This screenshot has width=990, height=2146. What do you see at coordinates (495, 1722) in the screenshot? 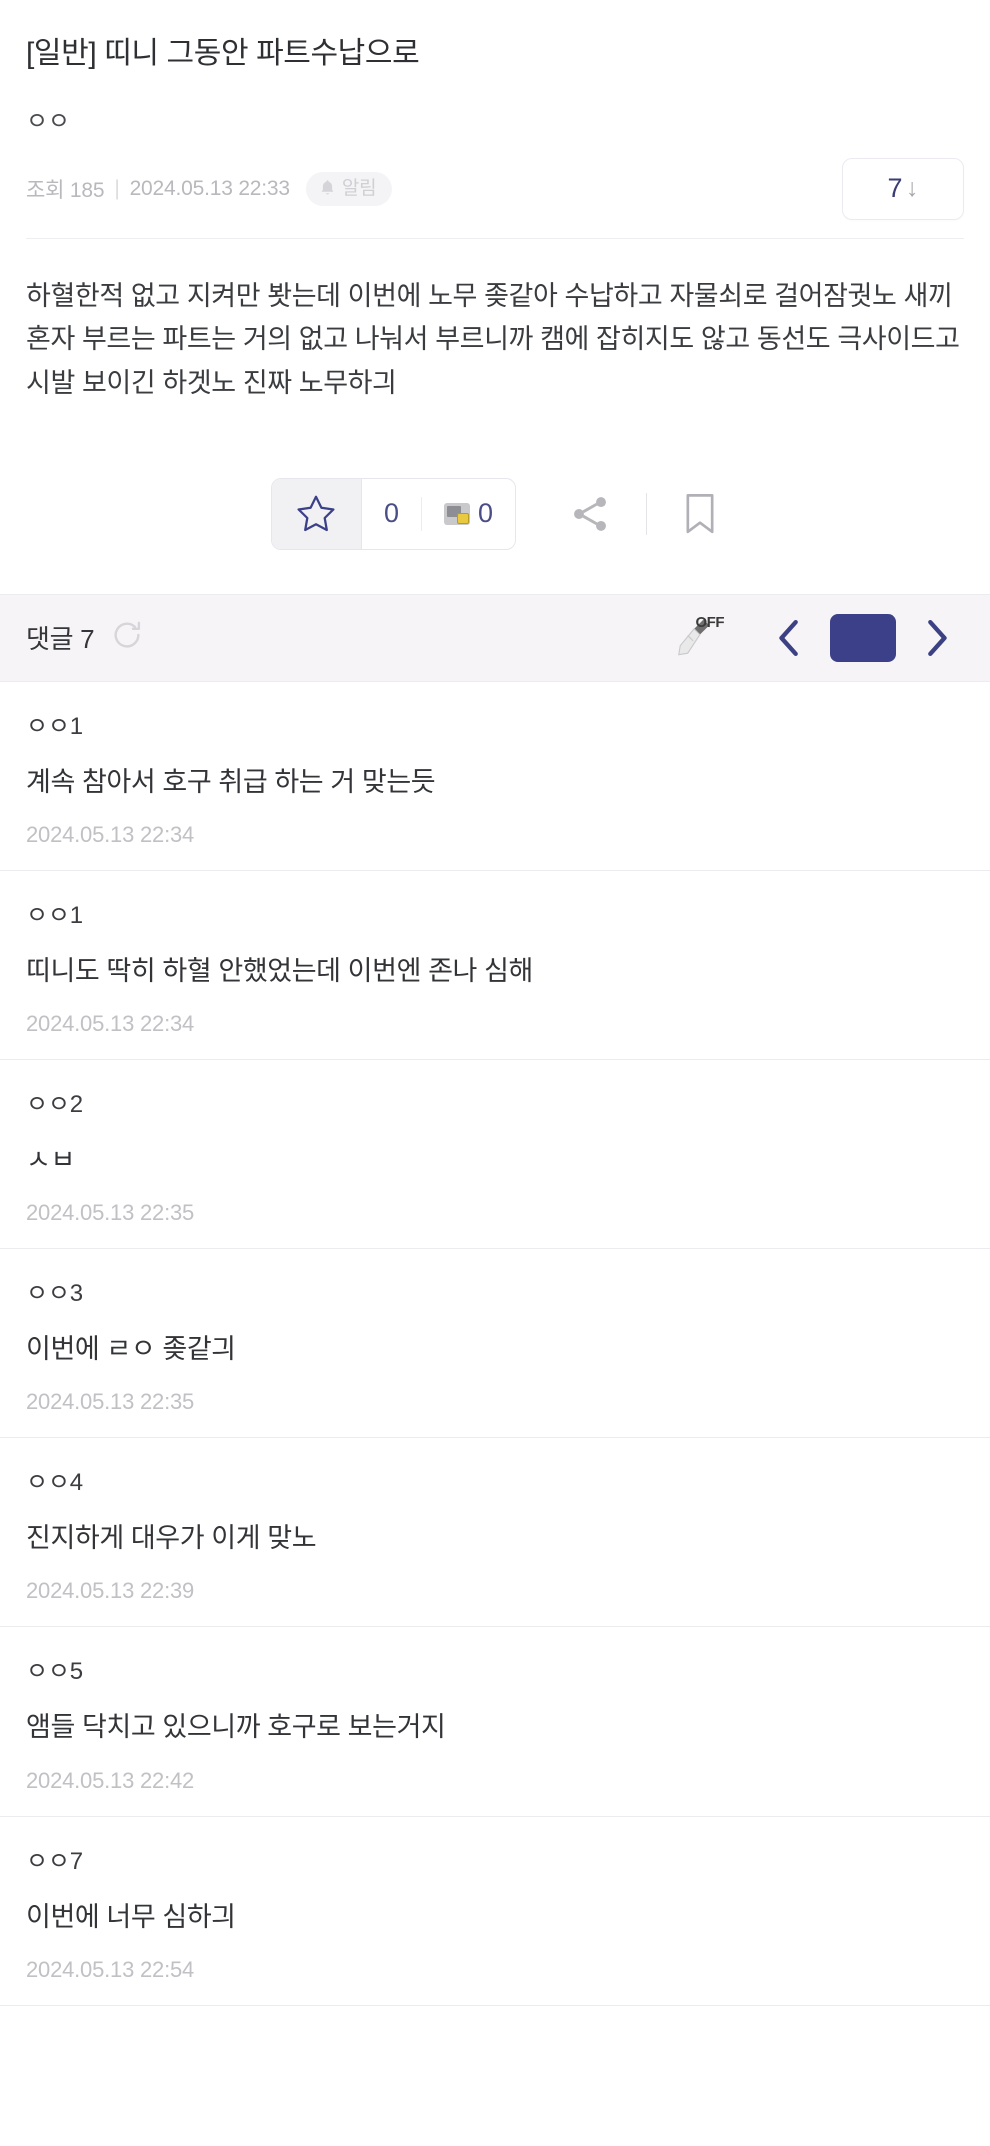
I see `comment-item: ㅇㅇ5 앰들 닥치고 있으니까 호구로 보는거지 2024.05.13 22:42` at bounding box center [495, 1722].